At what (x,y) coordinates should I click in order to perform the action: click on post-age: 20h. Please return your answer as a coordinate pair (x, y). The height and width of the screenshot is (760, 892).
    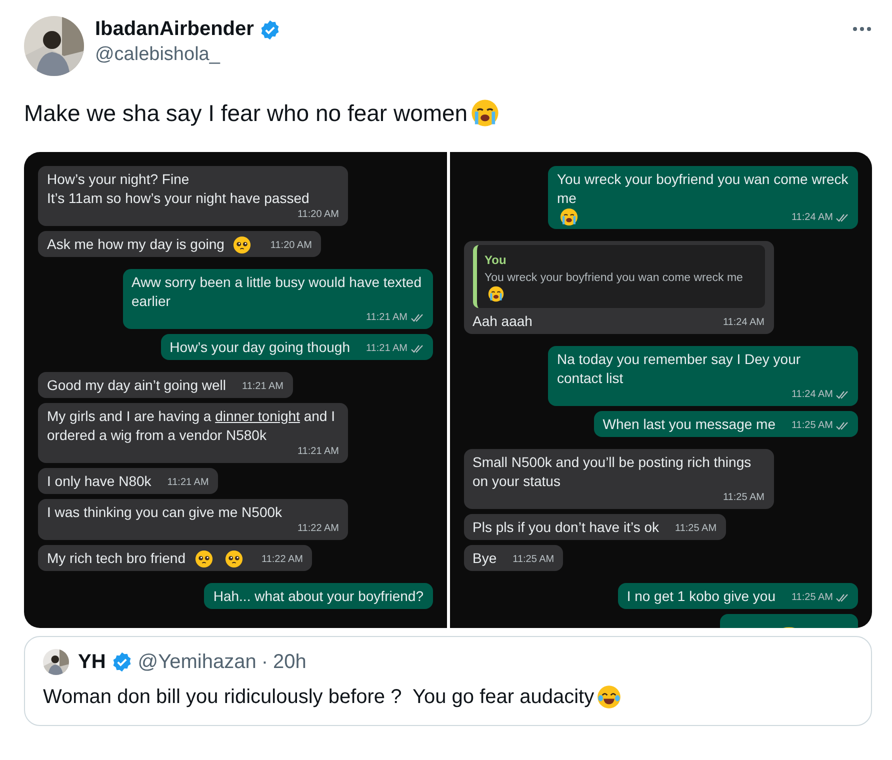
    Looking at the image, I should click on (289, 662).